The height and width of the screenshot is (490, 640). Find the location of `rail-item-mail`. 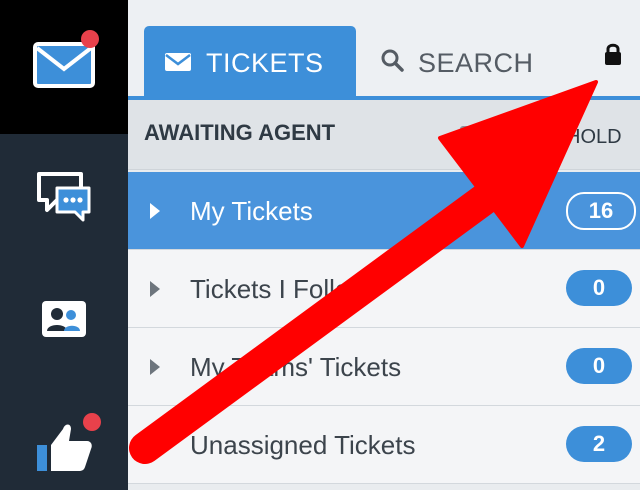

rail-item-mail is located at coordinates (64, 67).